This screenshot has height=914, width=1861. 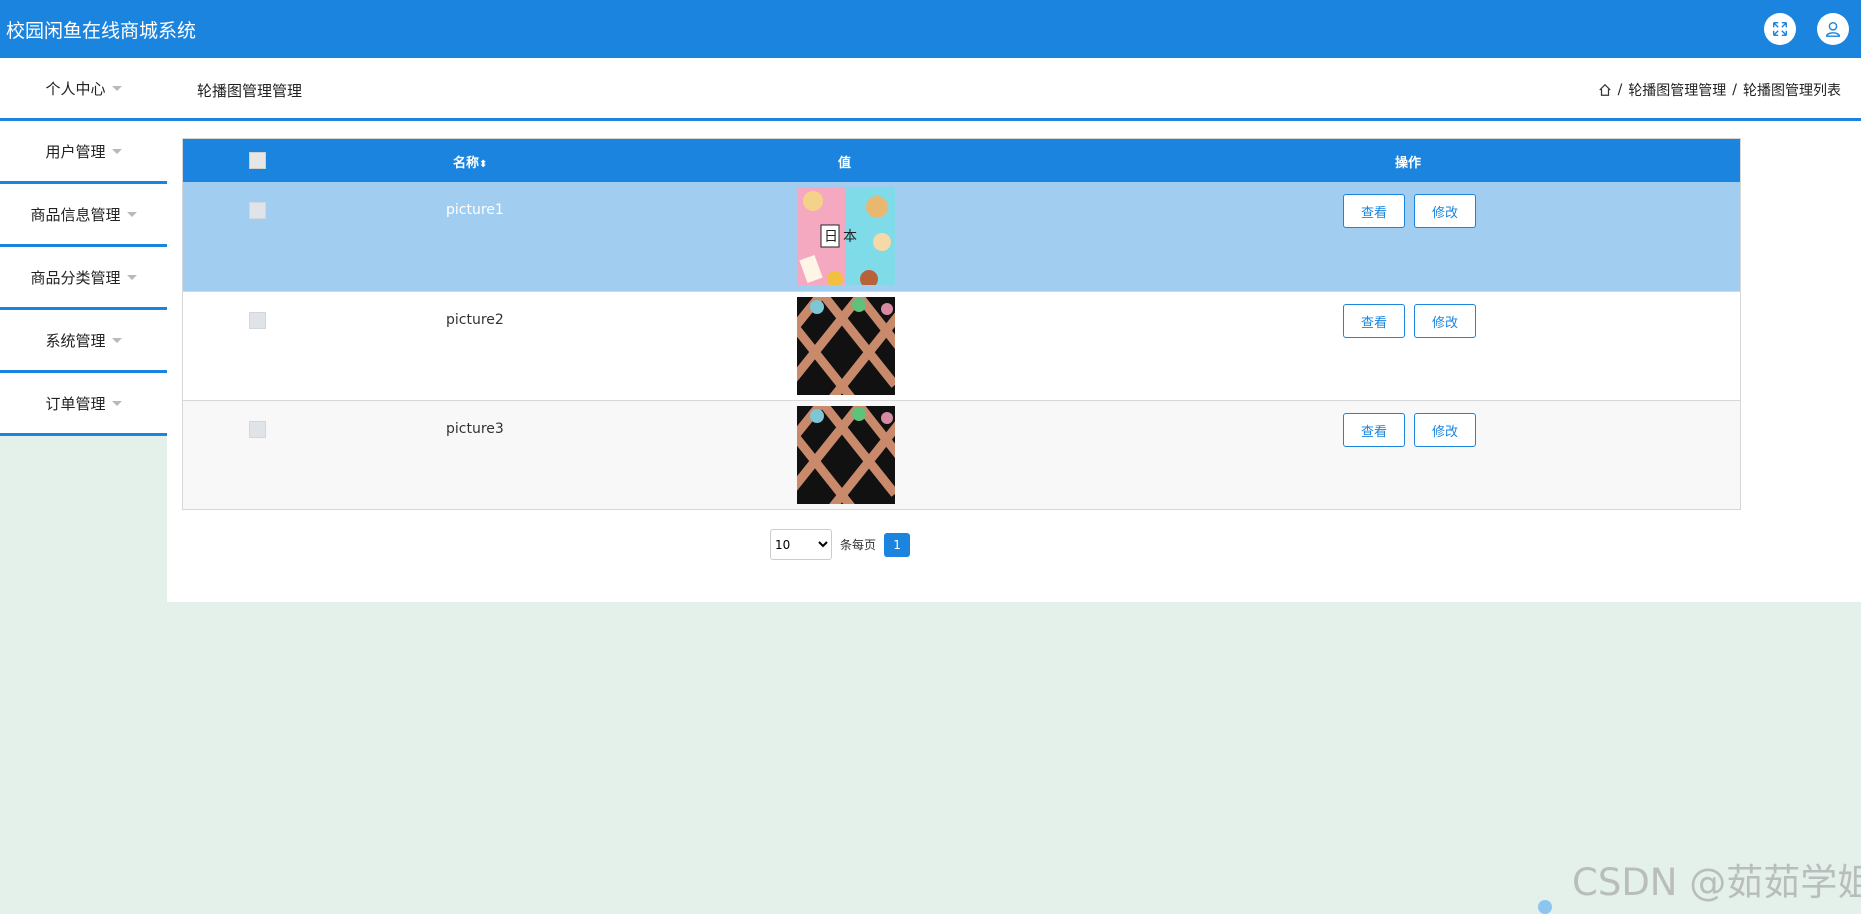 What do you see at coordinates (250, 91) in the screenshot?
I see `page-title: 轮播图管理管理` at bounding box center [250, 91].